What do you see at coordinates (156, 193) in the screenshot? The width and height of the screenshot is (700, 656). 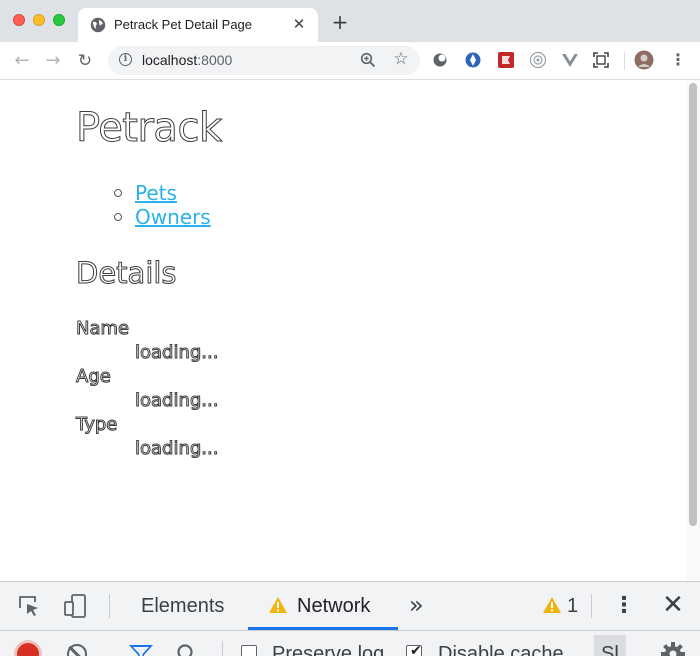 I see `nav-link-pets: Pets` at bounding box center [156, 193].